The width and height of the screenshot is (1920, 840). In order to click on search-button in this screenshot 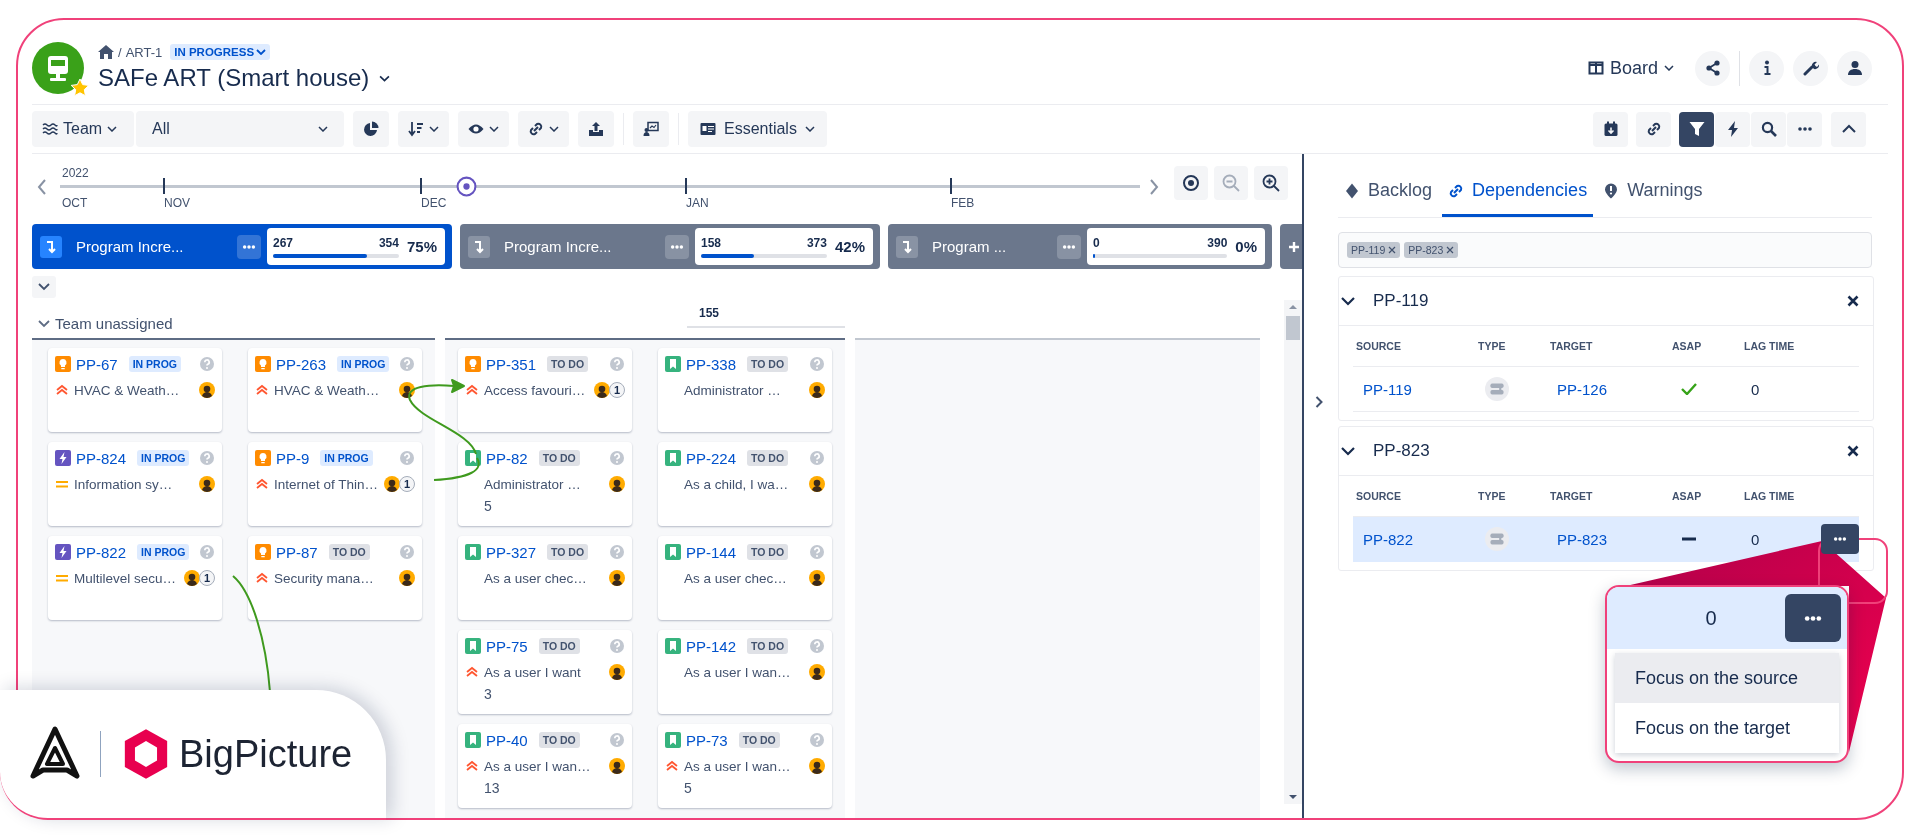, I will do `click(1768, 129)`.